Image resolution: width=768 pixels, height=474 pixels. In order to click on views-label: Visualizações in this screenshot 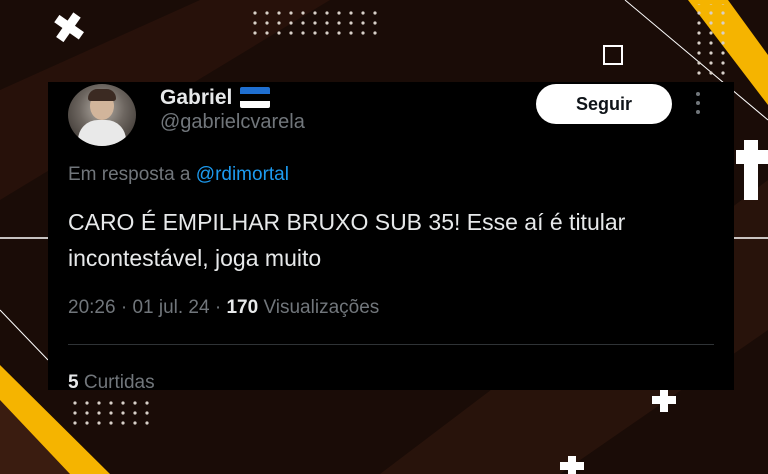, I will do `click(321, 307)`.